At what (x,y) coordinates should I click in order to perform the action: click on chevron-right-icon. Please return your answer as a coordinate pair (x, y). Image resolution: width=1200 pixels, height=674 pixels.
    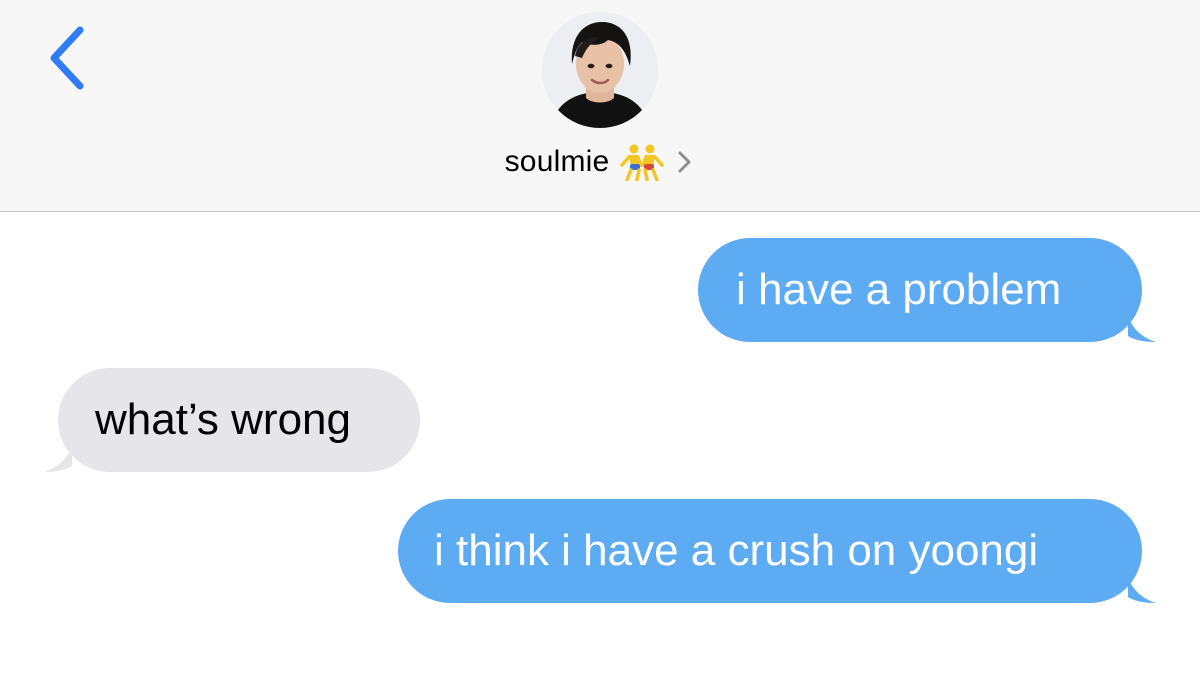
    Looking at the image, I should click on (684, 162).